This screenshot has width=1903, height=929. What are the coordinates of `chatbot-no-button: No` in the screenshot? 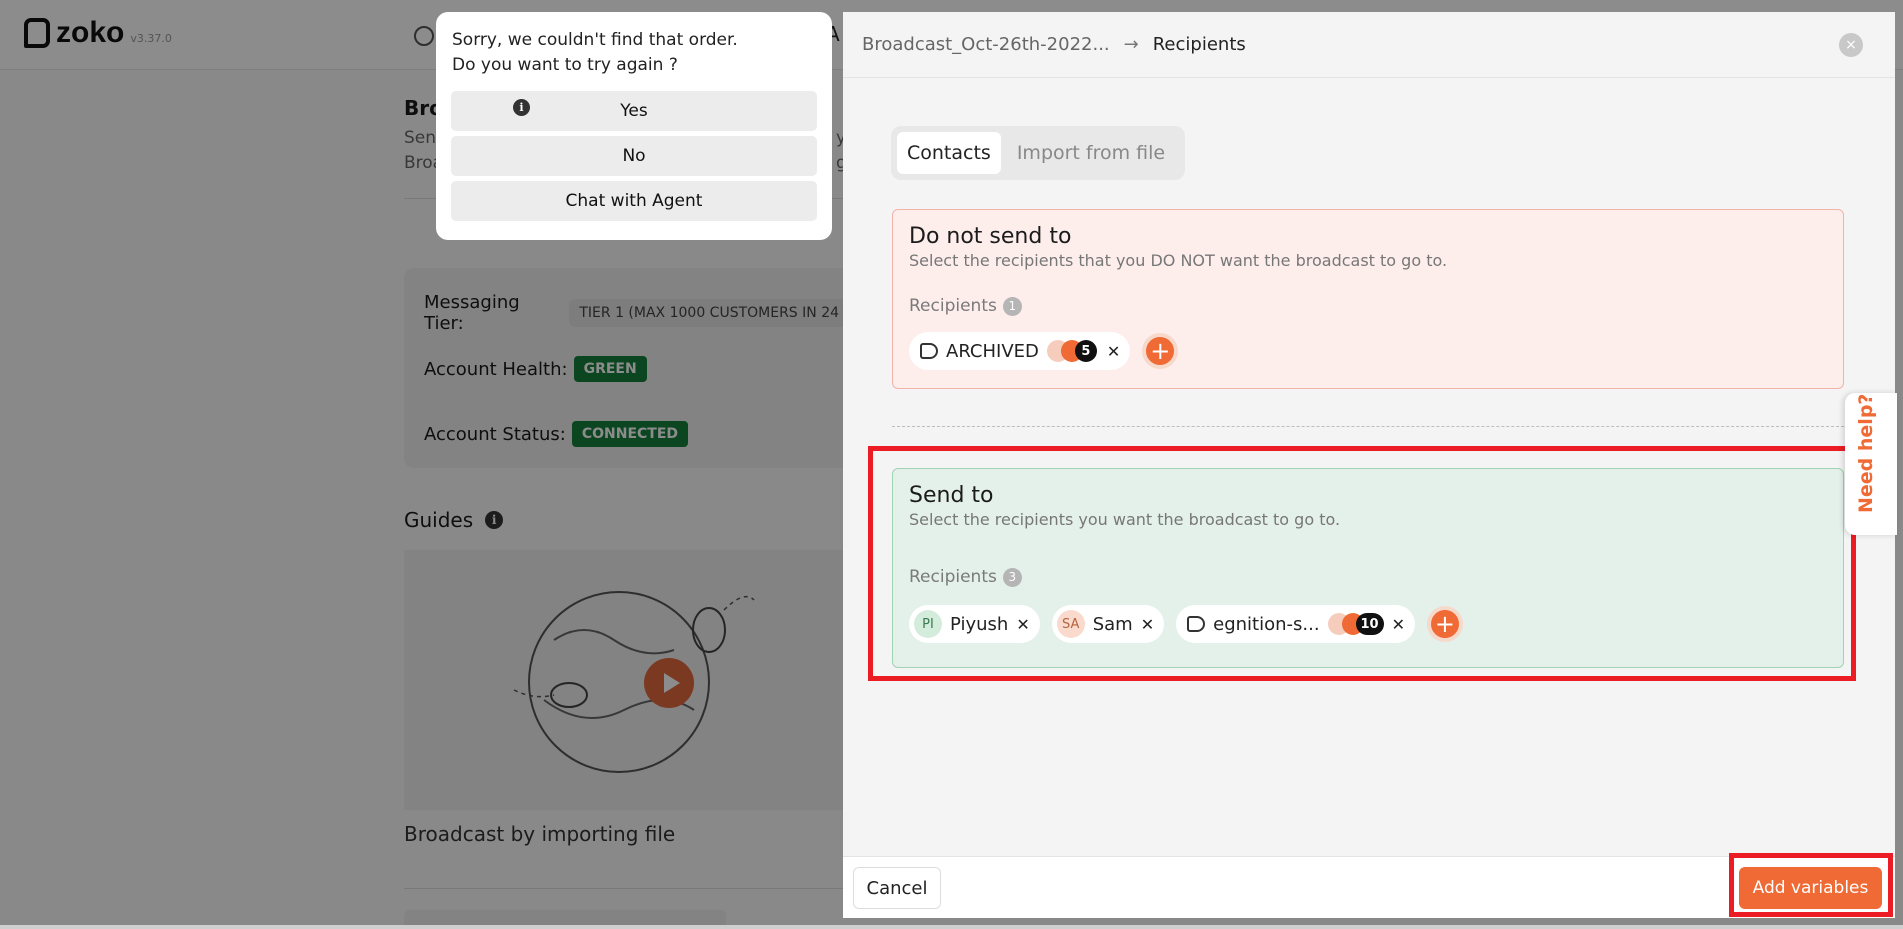 It's located at (634, 156).